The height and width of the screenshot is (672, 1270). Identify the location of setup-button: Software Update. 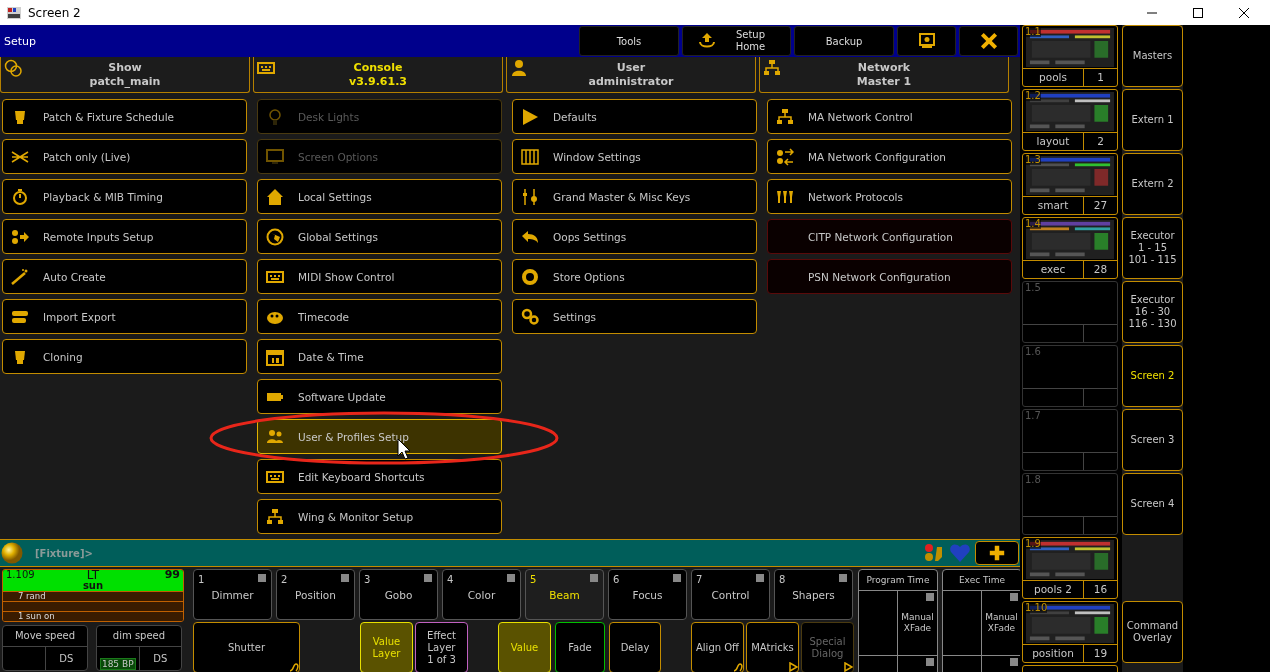
(379, 396).